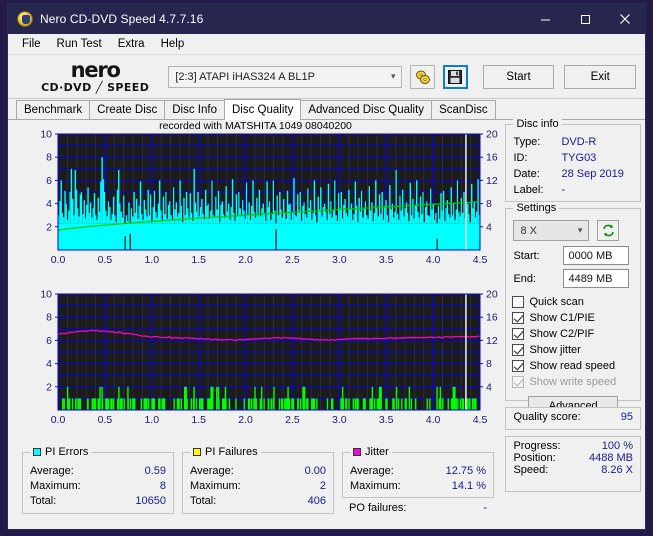  I want to click on tab-create-disc: Create Disc, so click(127, 109).